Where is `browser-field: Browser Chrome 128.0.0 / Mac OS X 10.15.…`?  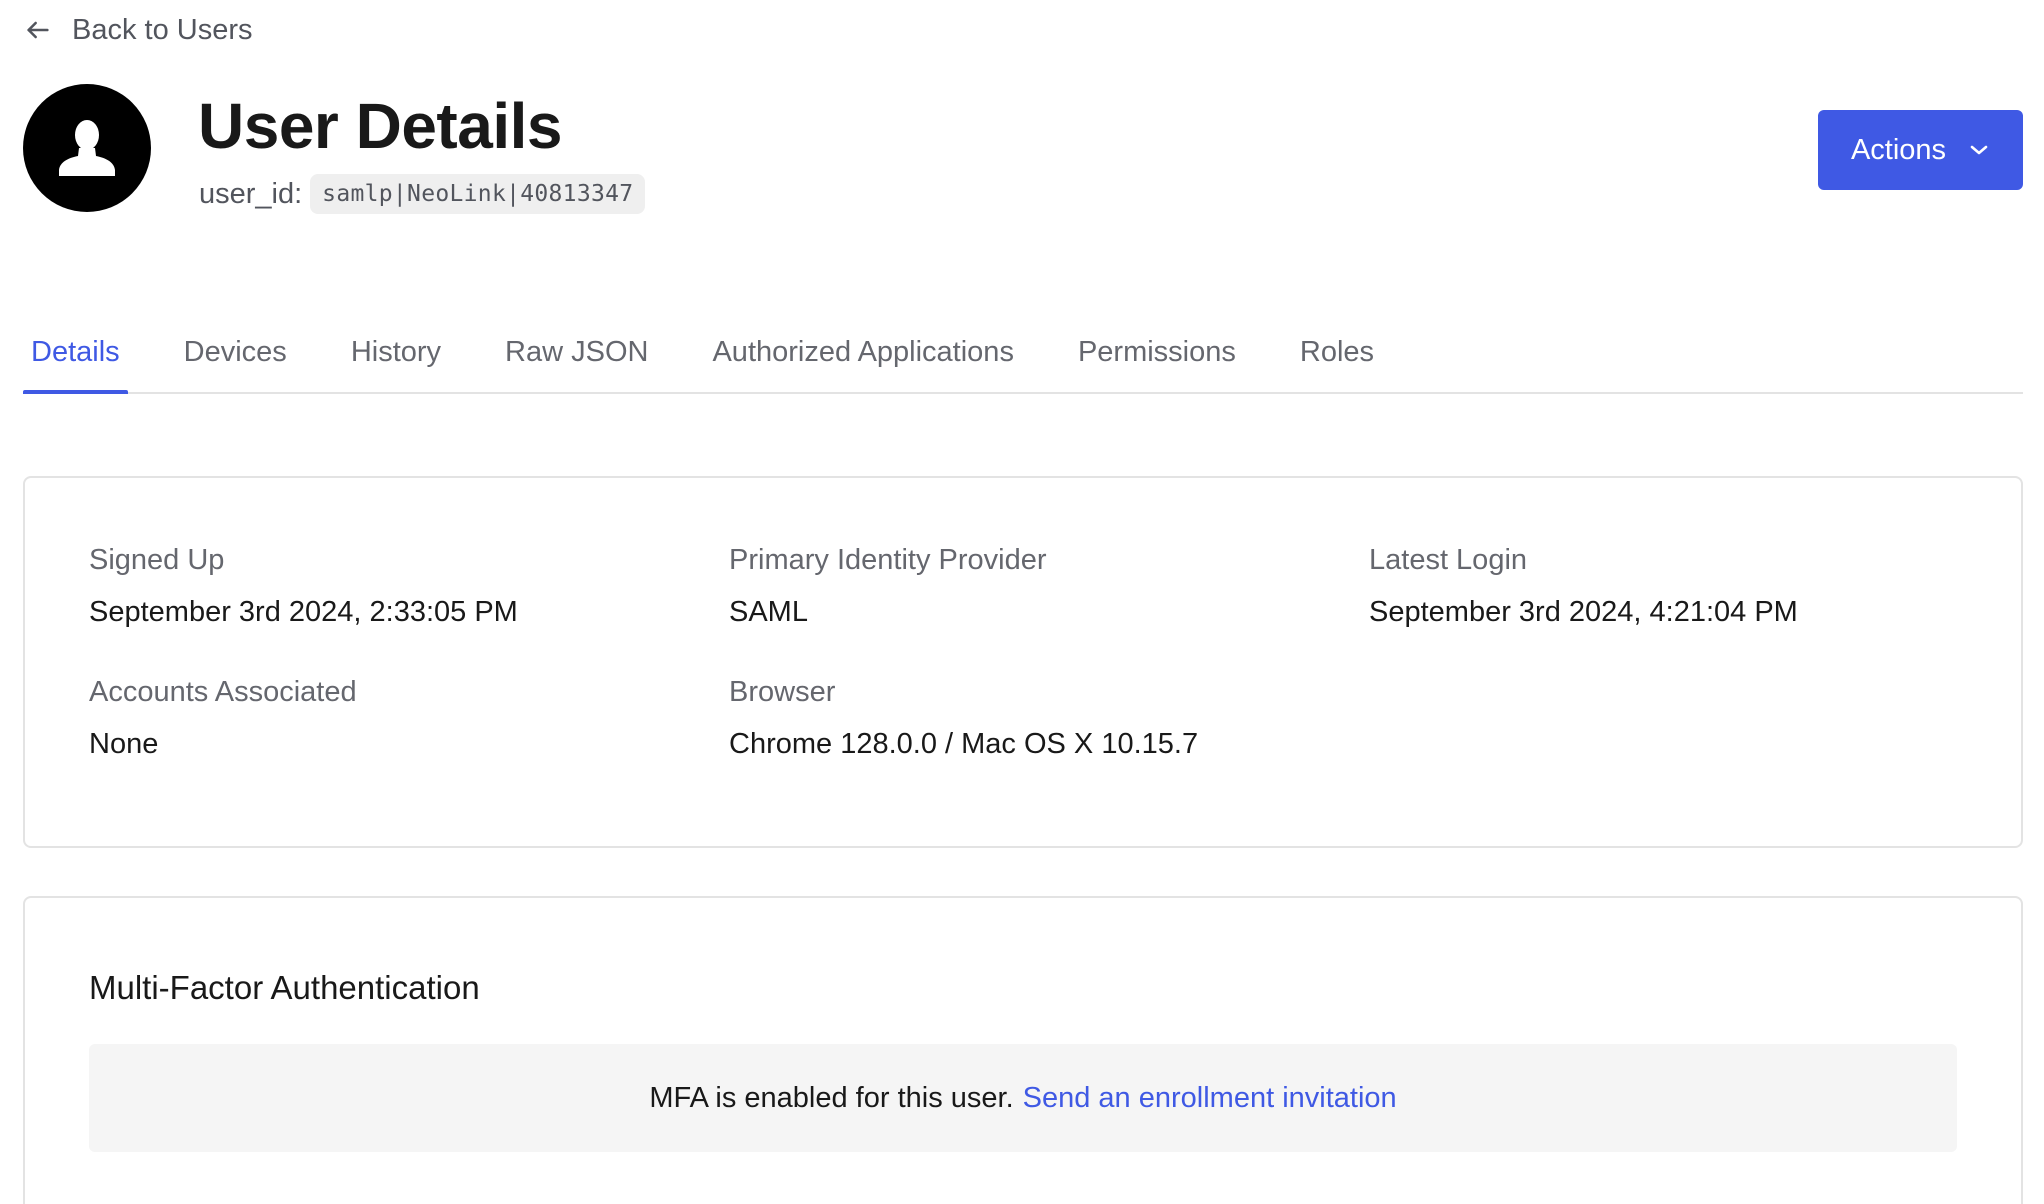
browser-field: Browser Chrome 128.0.0 / Mac OS X 10.15.… is located at coordinates (1049, 718).